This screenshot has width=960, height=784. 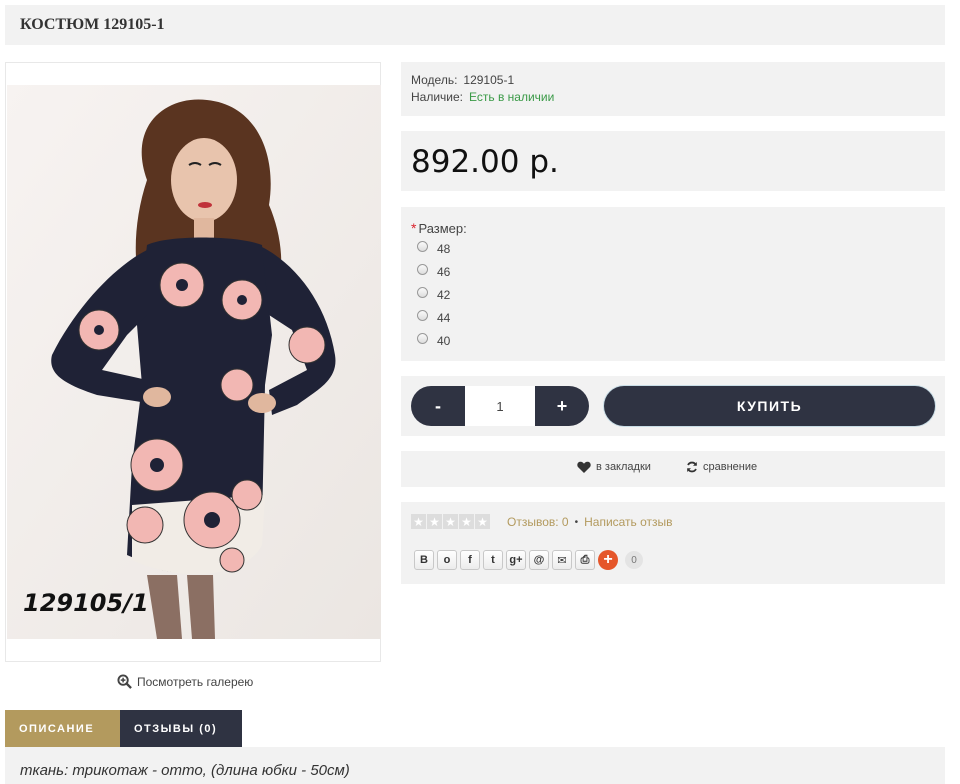 I want to click on more-share-icon: +, so click(x=608, y=560).